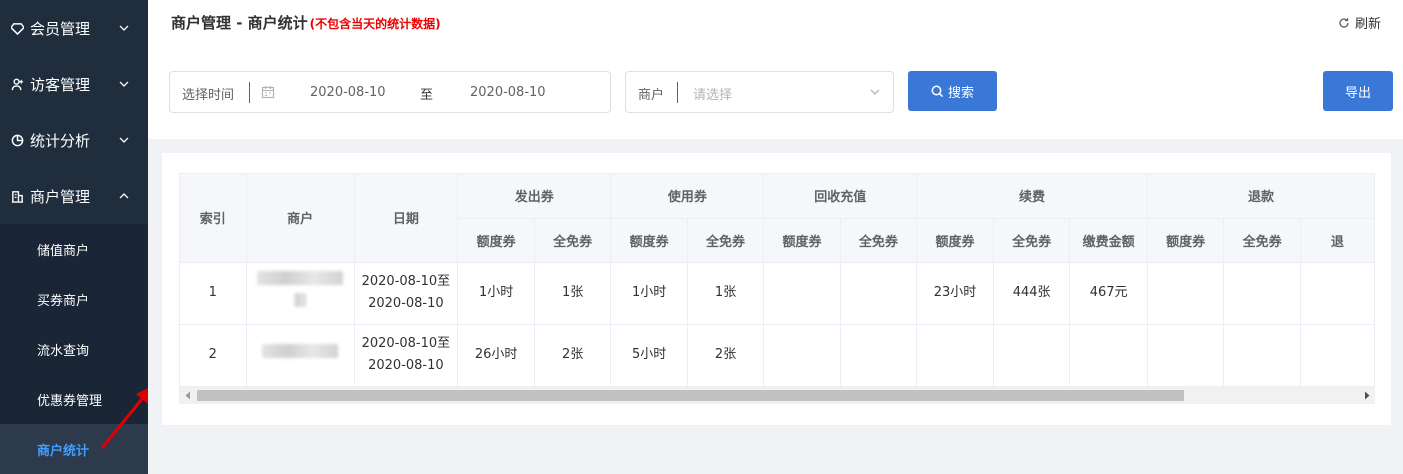 This screenshot has height=474, width=1403. Describe the element at coordinates (213, 218) in the screenshot. I see `header-index: 索引` at that location.